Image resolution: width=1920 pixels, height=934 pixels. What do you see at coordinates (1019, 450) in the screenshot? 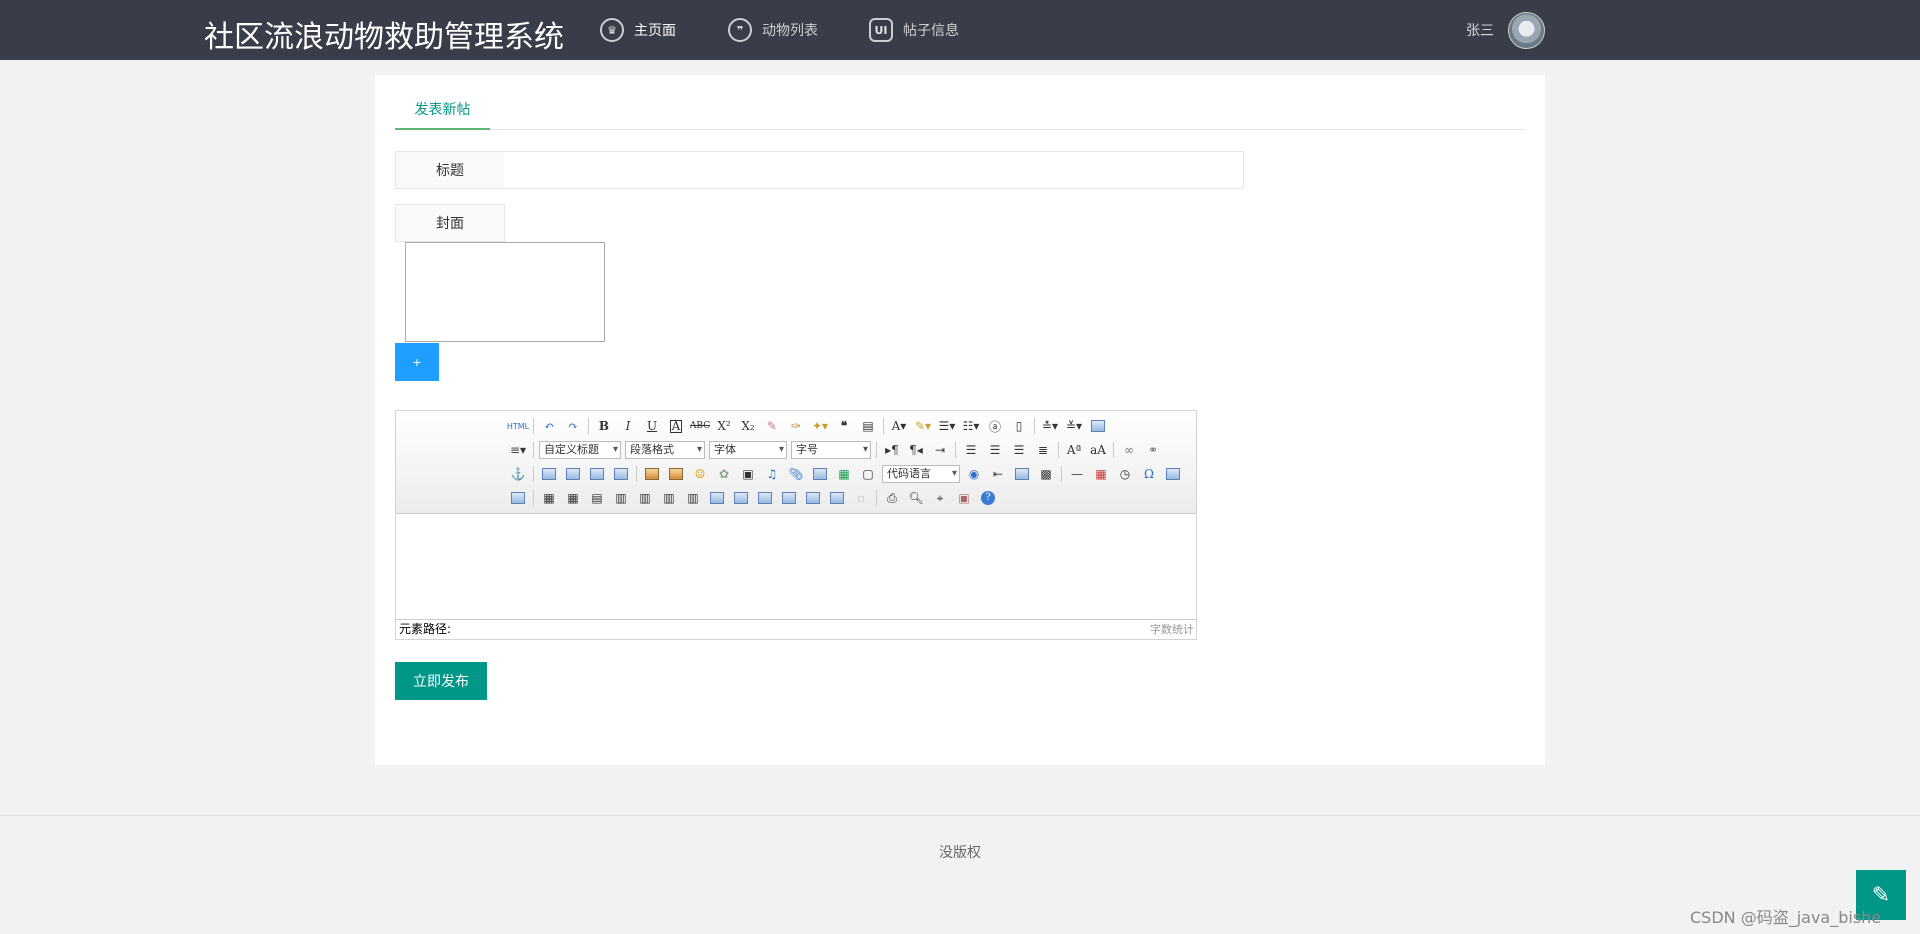
I see `align-right-icon: ☰` at bounding box center [1019, 450].